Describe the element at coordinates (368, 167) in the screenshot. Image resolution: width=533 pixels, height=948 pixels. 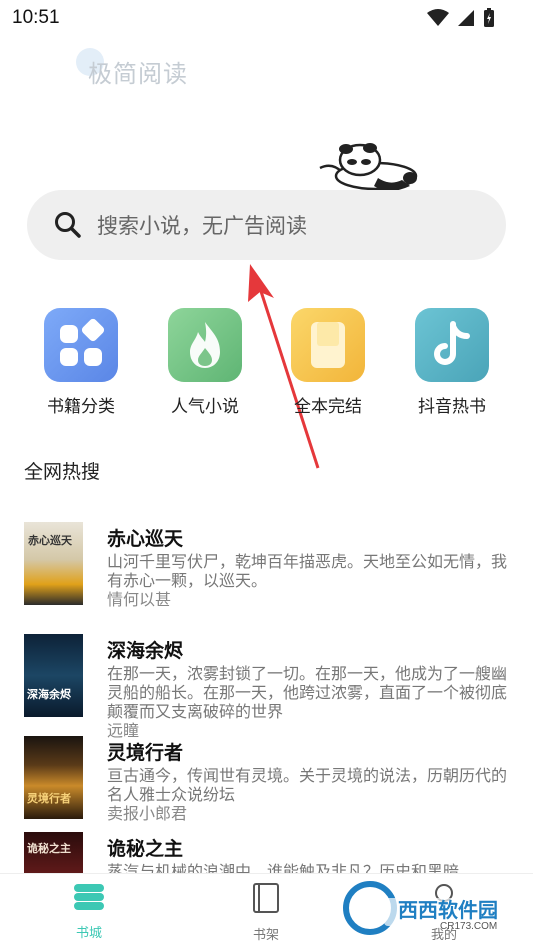
I see `panda-icon` at that location.